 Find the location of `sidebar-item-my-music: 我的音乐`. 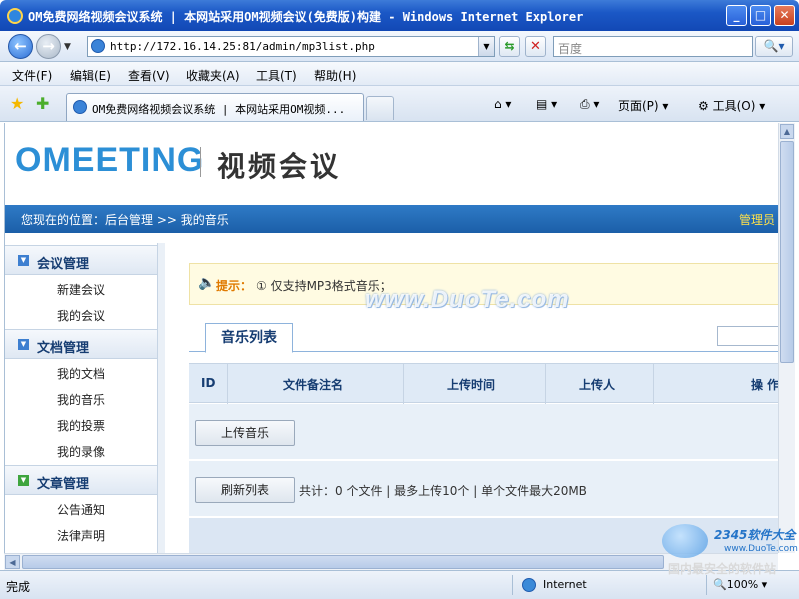

sidebar-item-my-music: 我的音乐 is located at coordinates (81, 399).